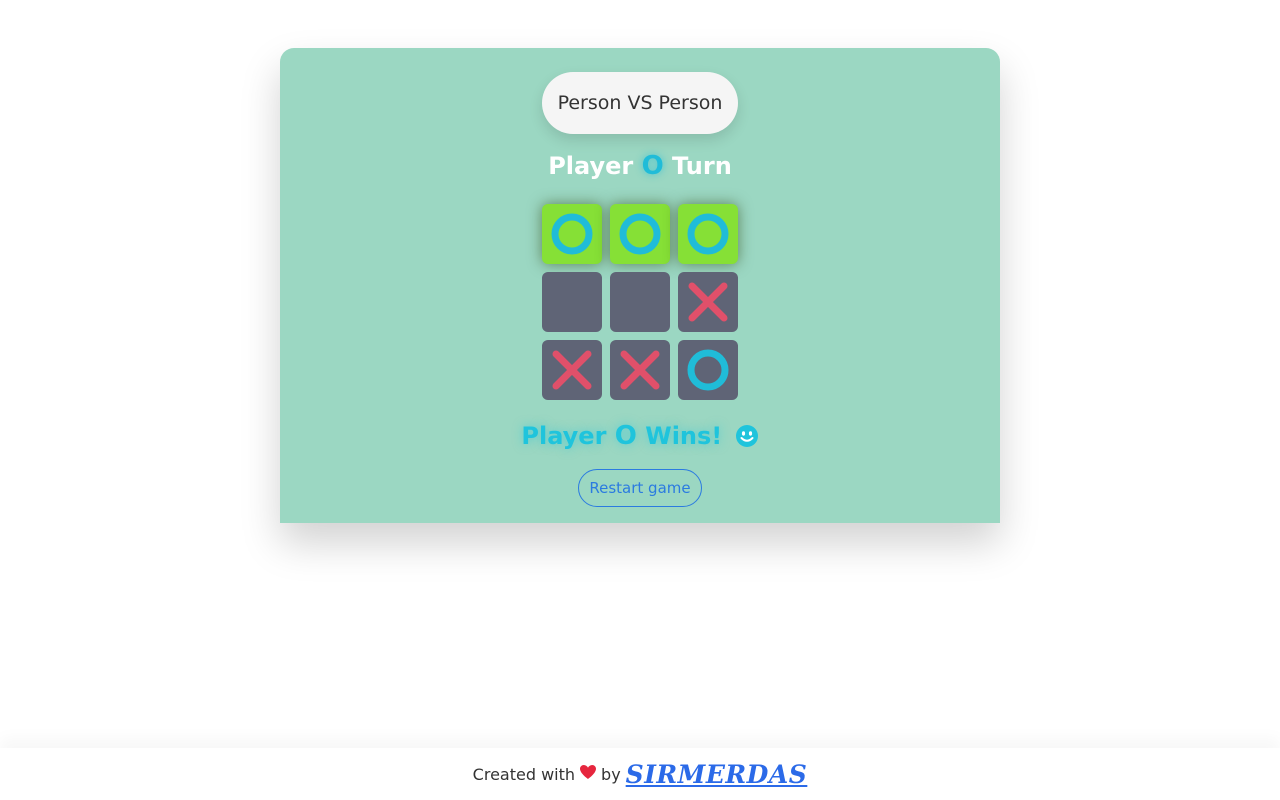 The width and height of the screenshot is (1280, 800). What do you see at coordinates (702, 166) in the screenshot?
I see `turn-suffix: Turn` at bounding box center [702, 166].